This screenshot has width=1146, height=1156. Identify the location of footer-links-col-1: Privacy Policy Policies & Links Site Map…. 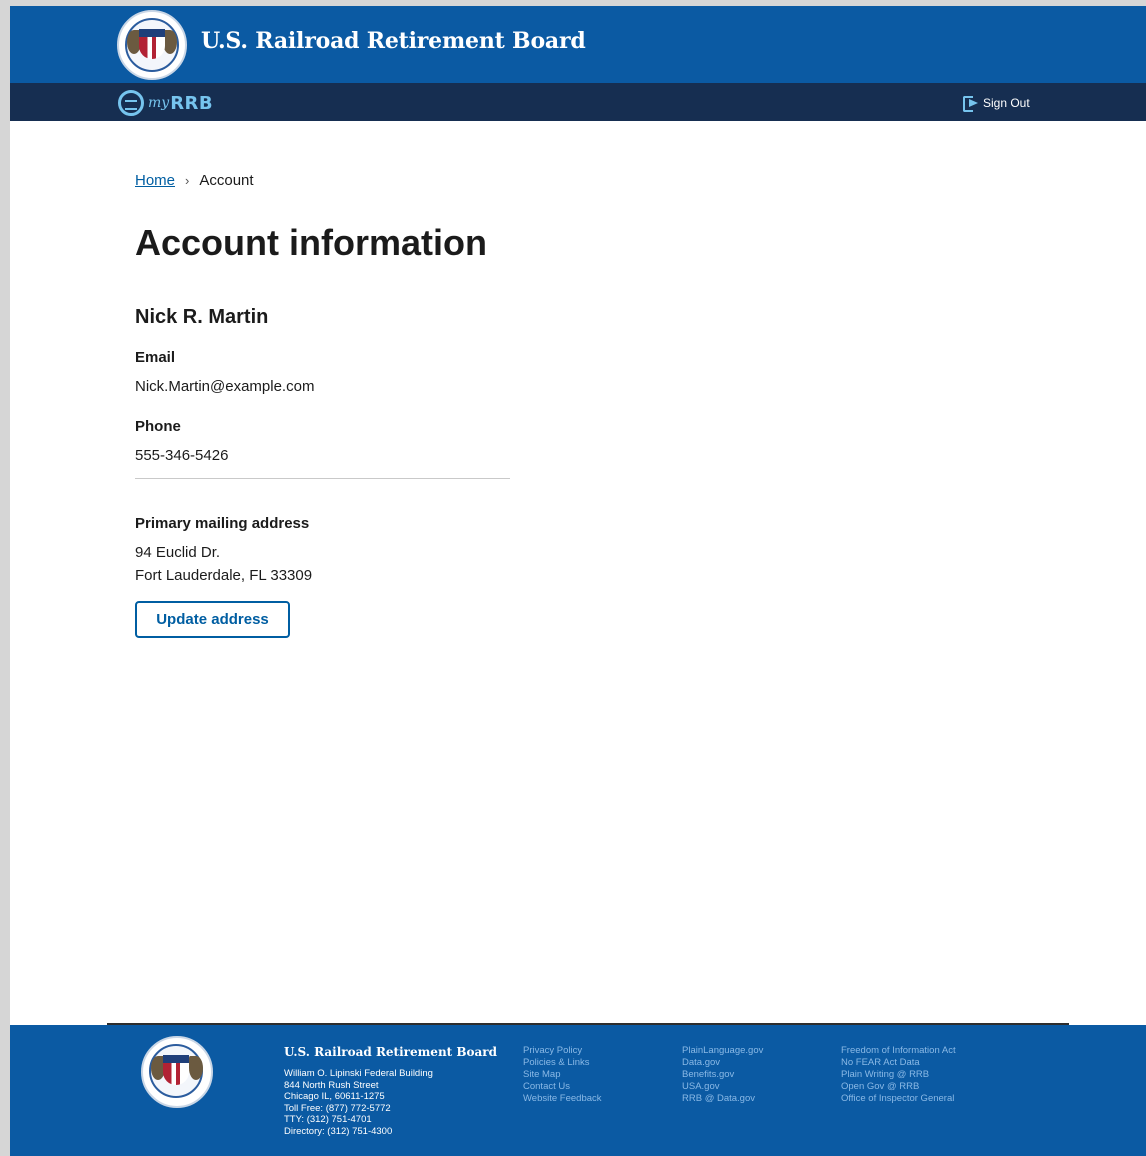
(562, 1075).